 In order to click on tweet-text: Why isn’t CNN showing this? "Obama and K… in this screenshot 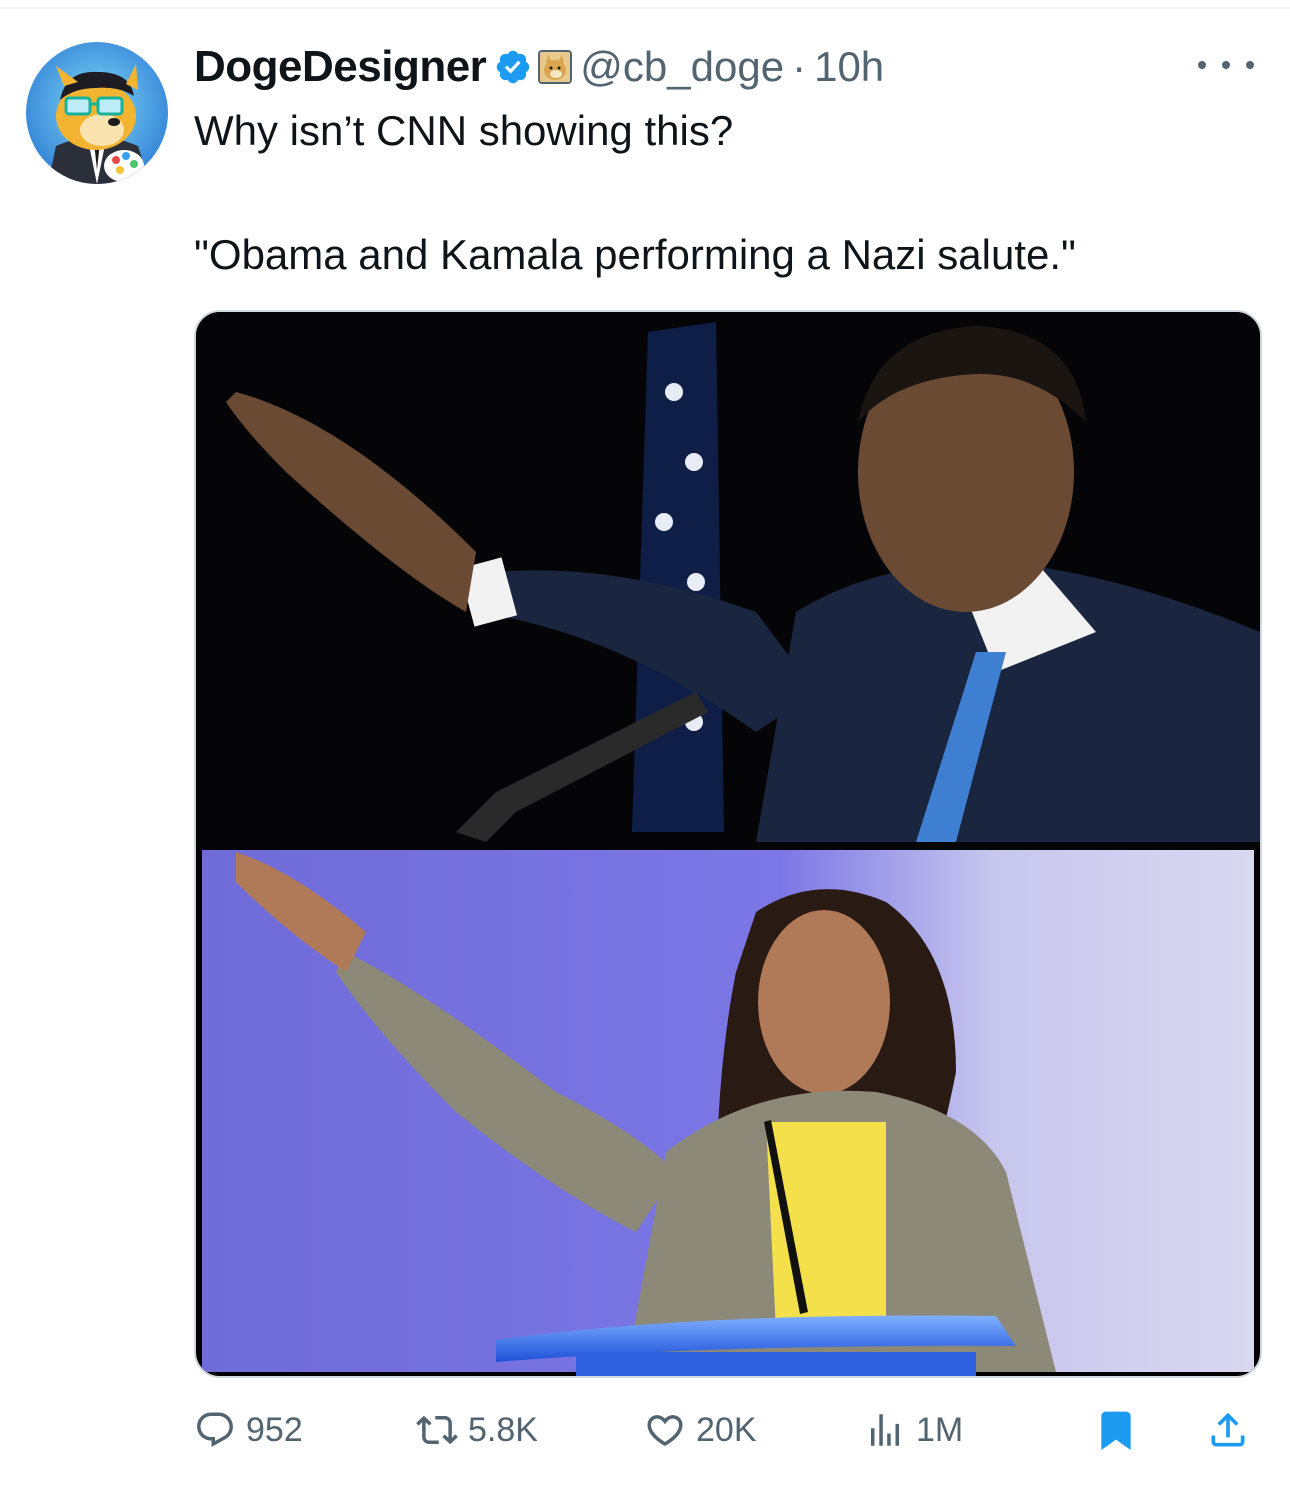, I will do `click(724, 193)`.